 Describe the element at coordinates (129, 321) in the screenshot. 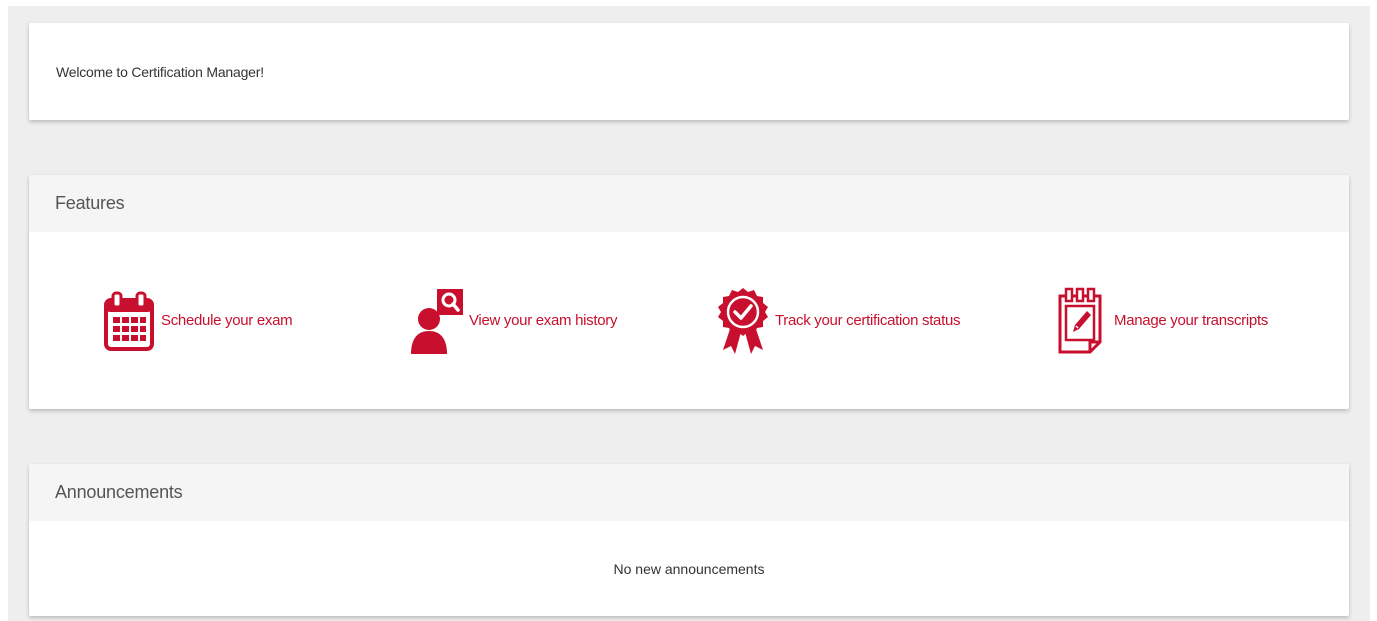

I see `calendar-icon` at that location.